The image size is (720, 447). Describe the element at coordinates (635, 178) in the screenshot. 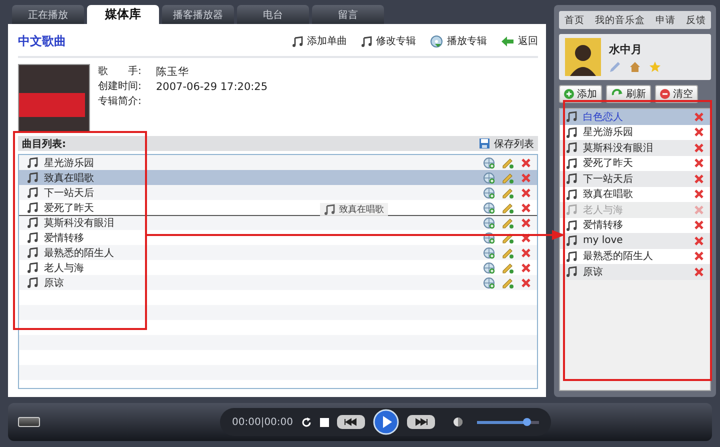

I see `playlist-item: 下一站天后` at that location.